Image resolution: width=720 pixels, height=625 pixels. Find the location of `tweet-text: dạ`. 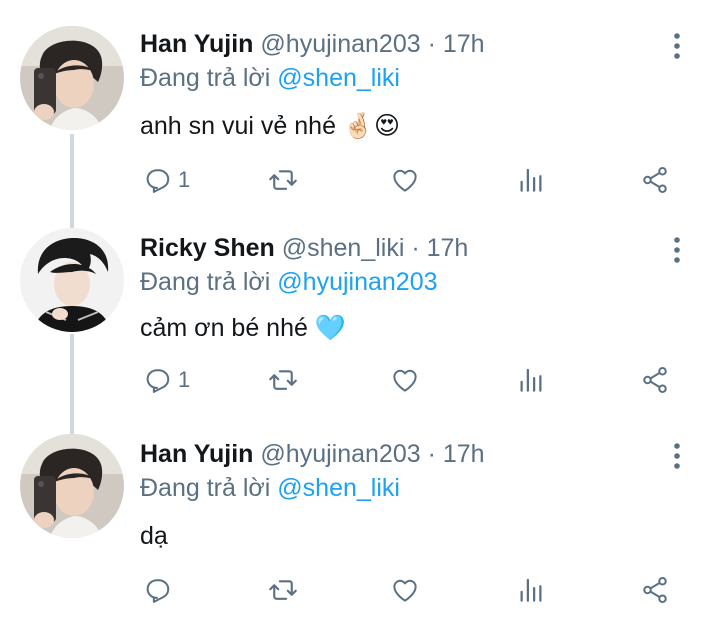

tweet-text: dạ is located at coordinates (154, 536).